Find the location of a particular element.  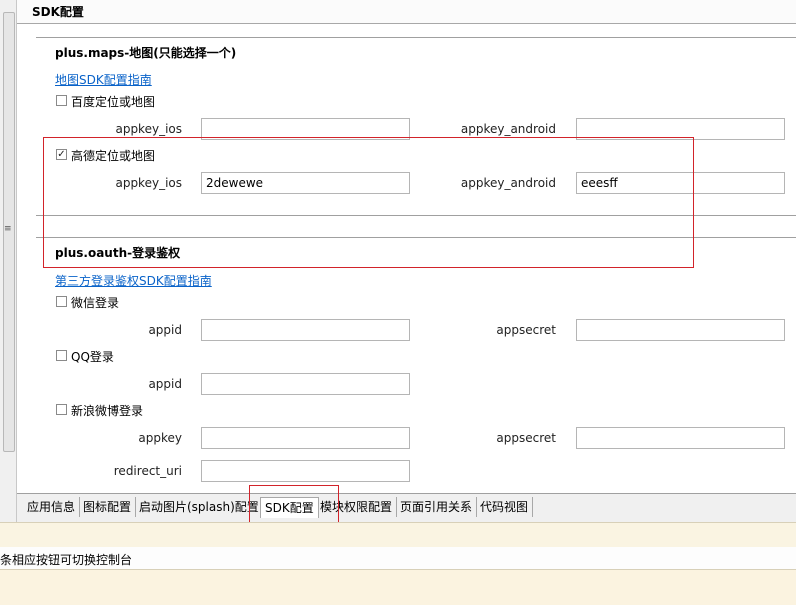

page-title: SDK配置 is located at coordinates (58, 12).